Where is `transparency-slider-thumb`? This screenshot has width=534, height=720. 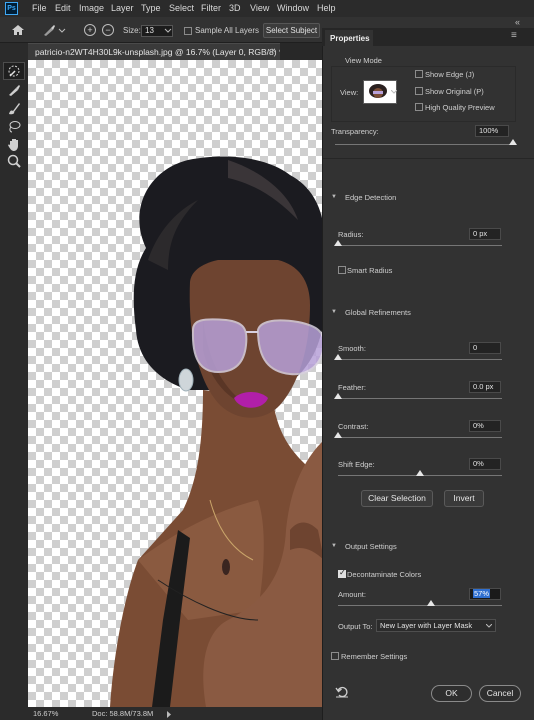
transparency-slider-thumb is located at coordinates (513, 142).